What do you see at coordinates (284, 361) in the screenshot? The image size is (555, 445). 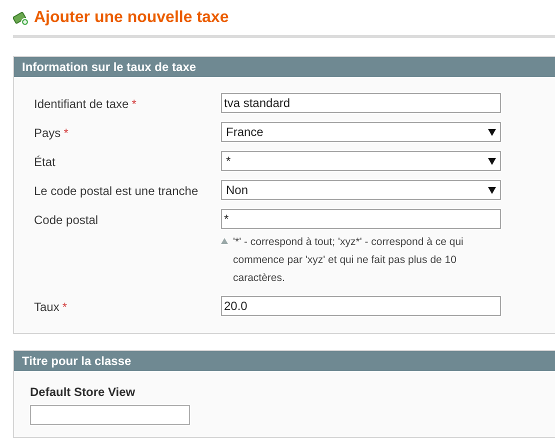 I see `section-header: Titre pour la classe` at bounding box center [284, 361].